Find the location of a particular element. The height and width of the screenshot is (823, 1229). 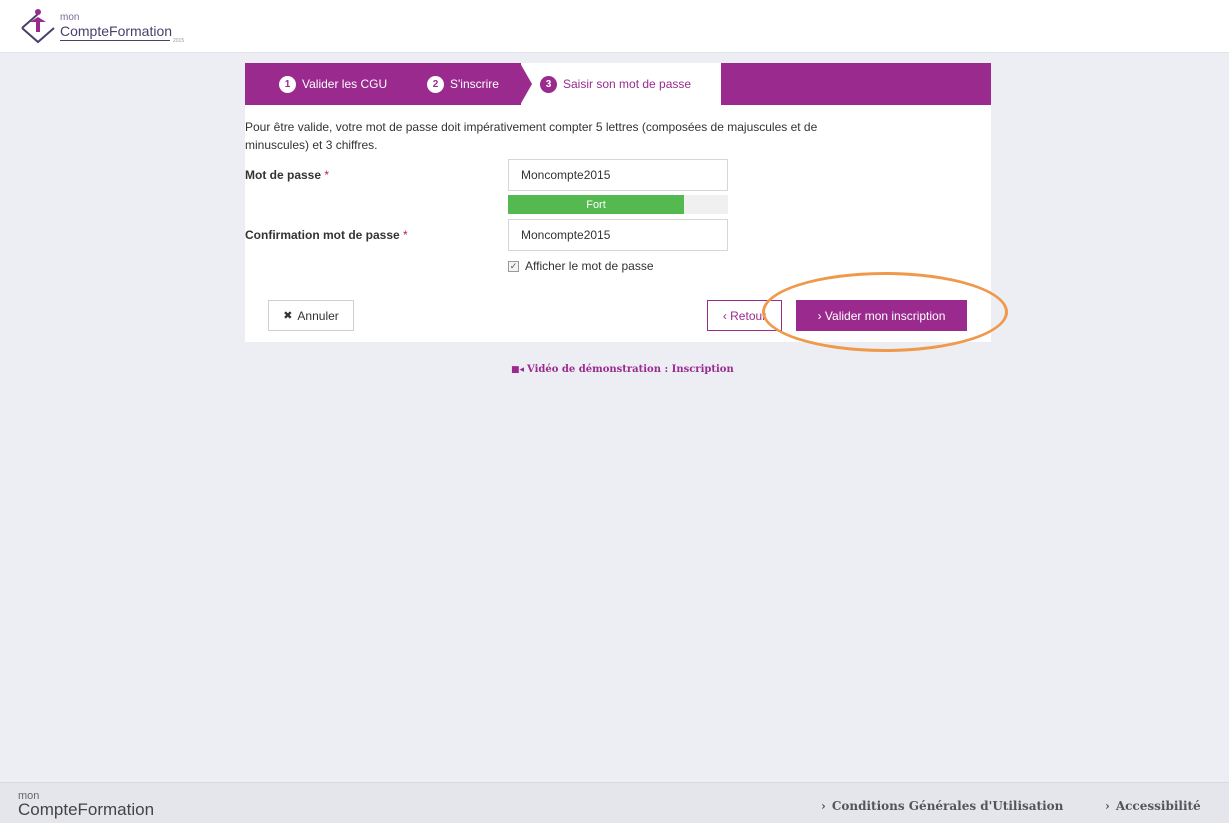

header: mon CompteFormation 2015 is located at coordinates (614, 26).